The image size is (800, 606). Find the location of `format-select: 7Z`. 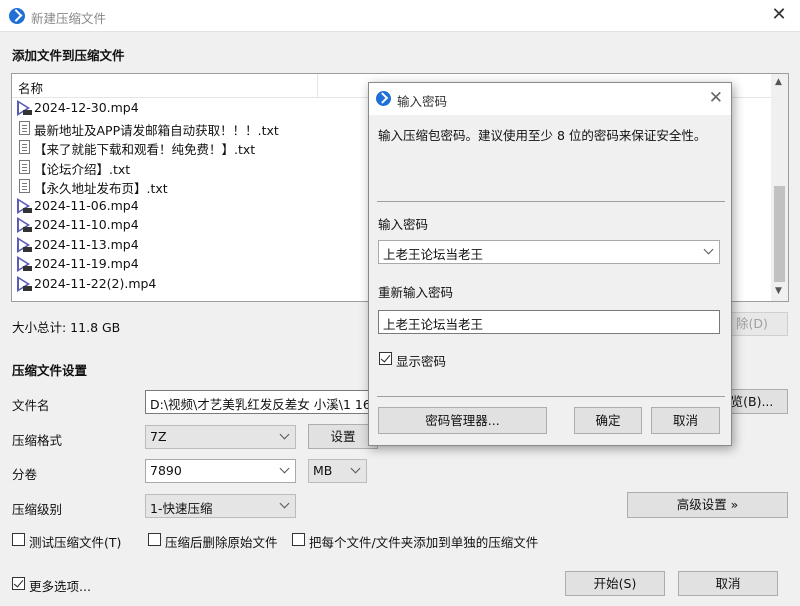

format-select: 7Z is located at coordinates (220, 437).